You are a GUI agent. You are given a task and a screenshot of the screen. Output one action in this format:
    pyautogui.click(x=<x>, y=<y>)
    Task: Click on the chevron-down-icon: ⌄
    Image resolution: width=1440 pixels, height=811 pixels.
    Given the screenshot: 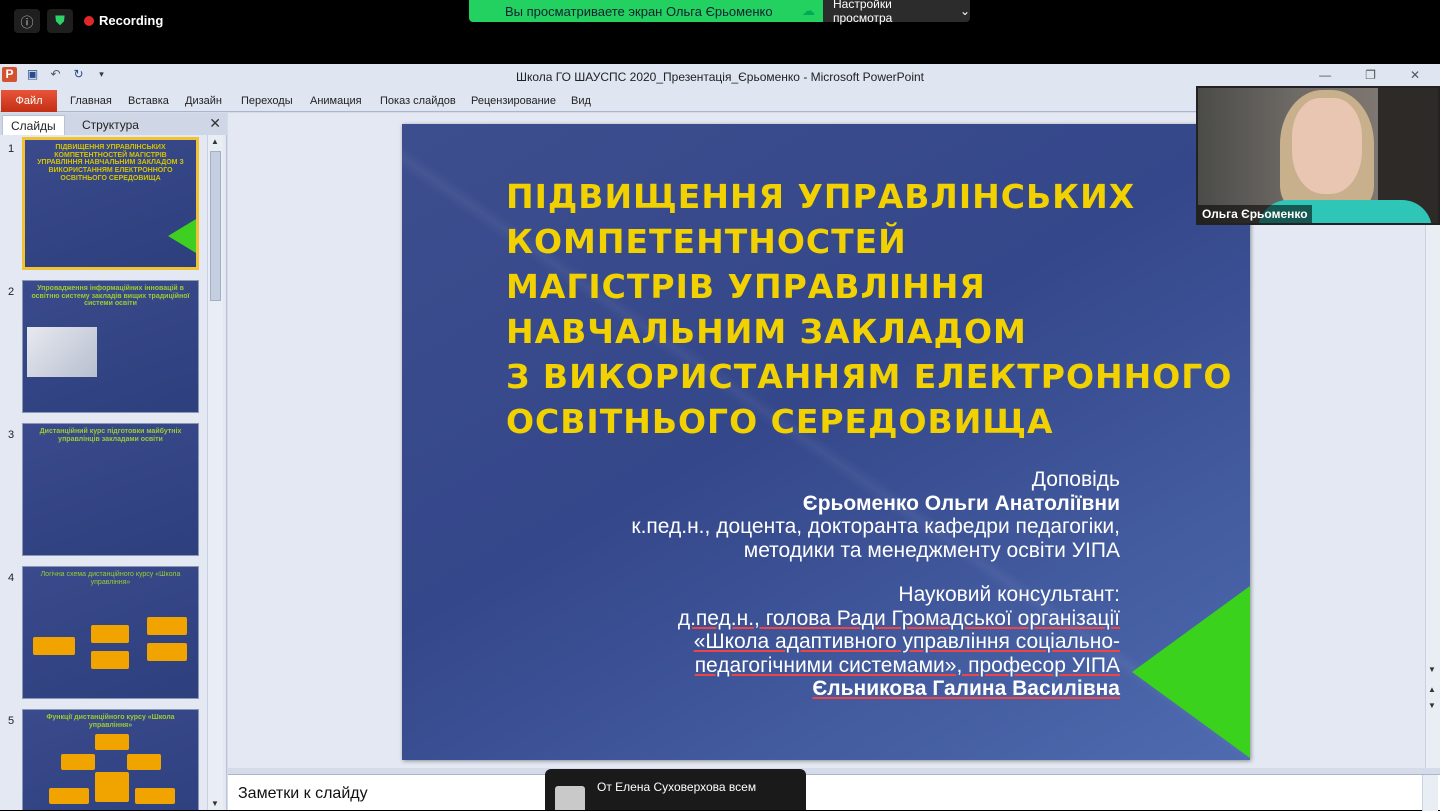 What is the action you would take?
    pyautogui.click(x=964, y=11)
    